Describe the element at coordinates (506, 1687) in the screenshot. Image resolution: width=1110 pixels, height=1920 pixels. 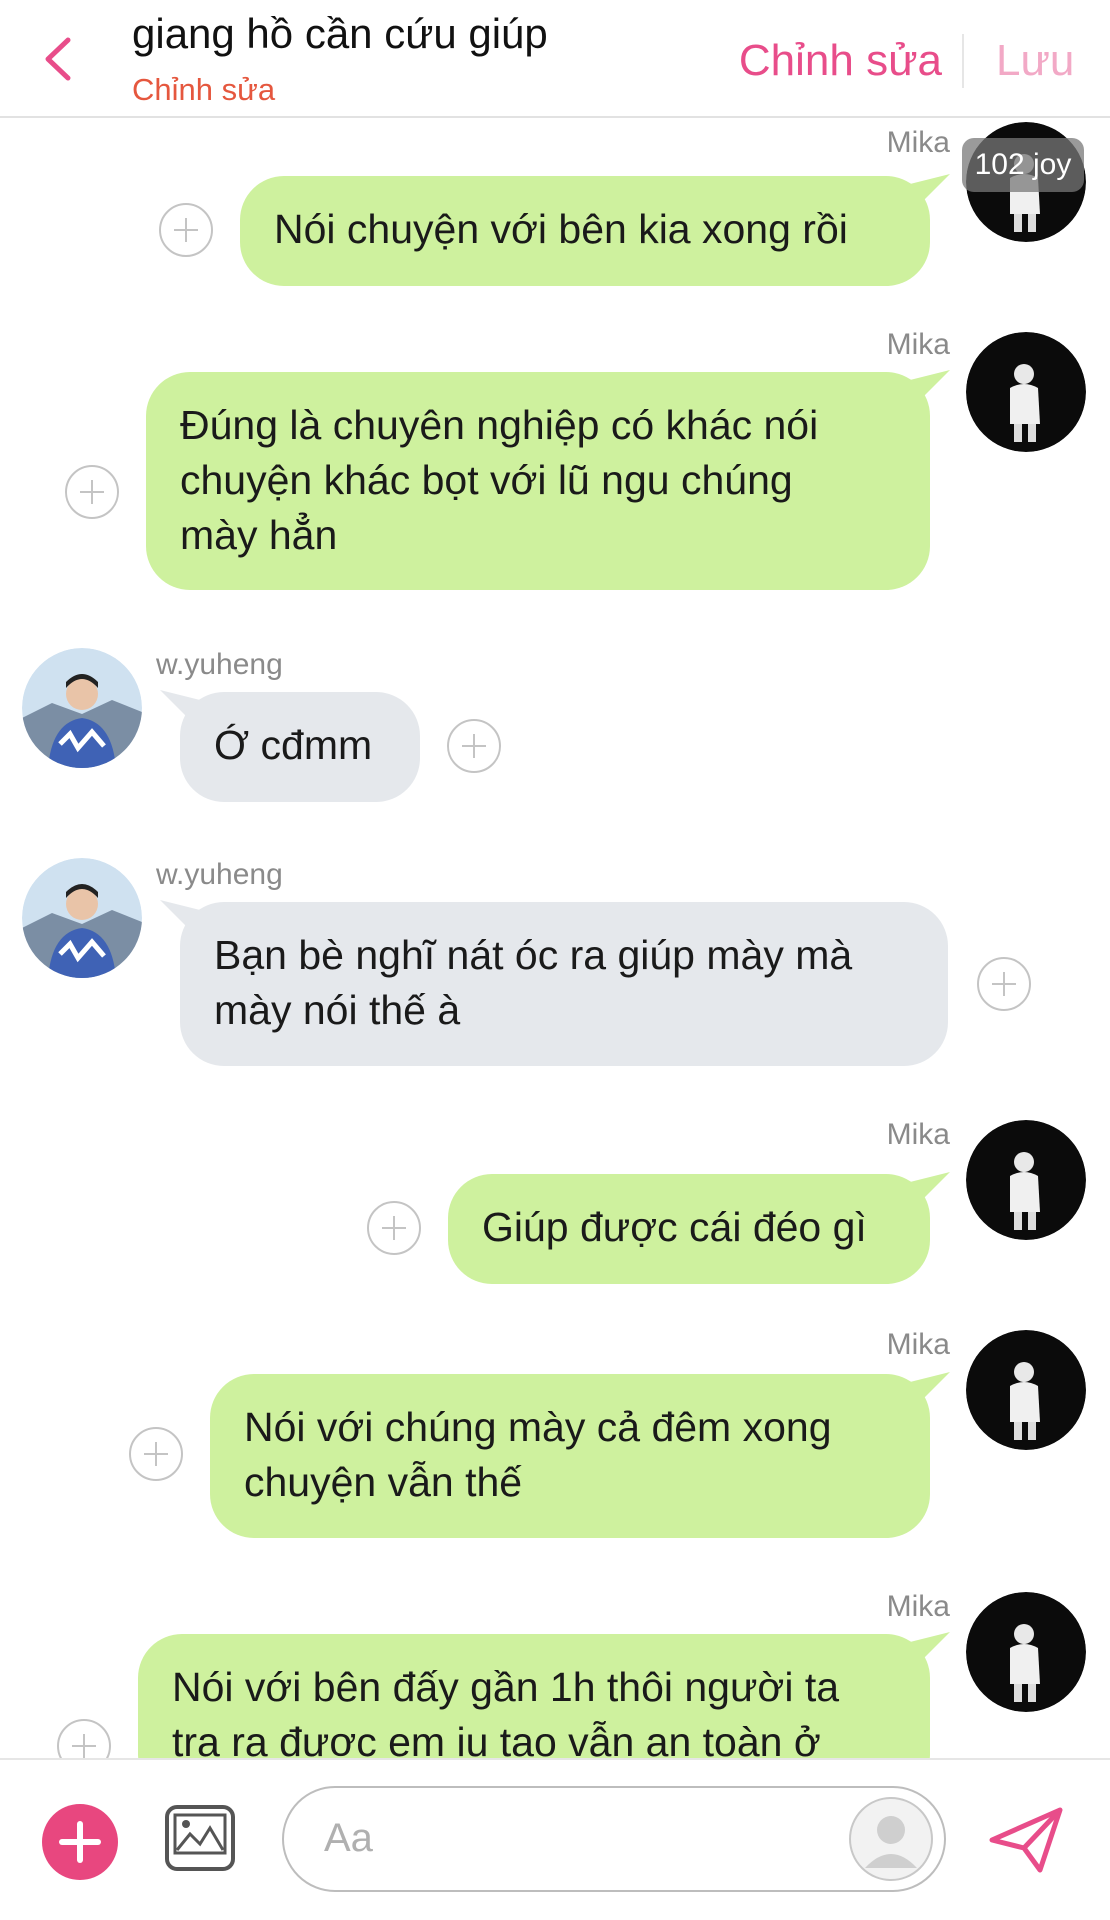
I see `message-text: Nói với bên đấy gần 1h thôi người ta` at that location.